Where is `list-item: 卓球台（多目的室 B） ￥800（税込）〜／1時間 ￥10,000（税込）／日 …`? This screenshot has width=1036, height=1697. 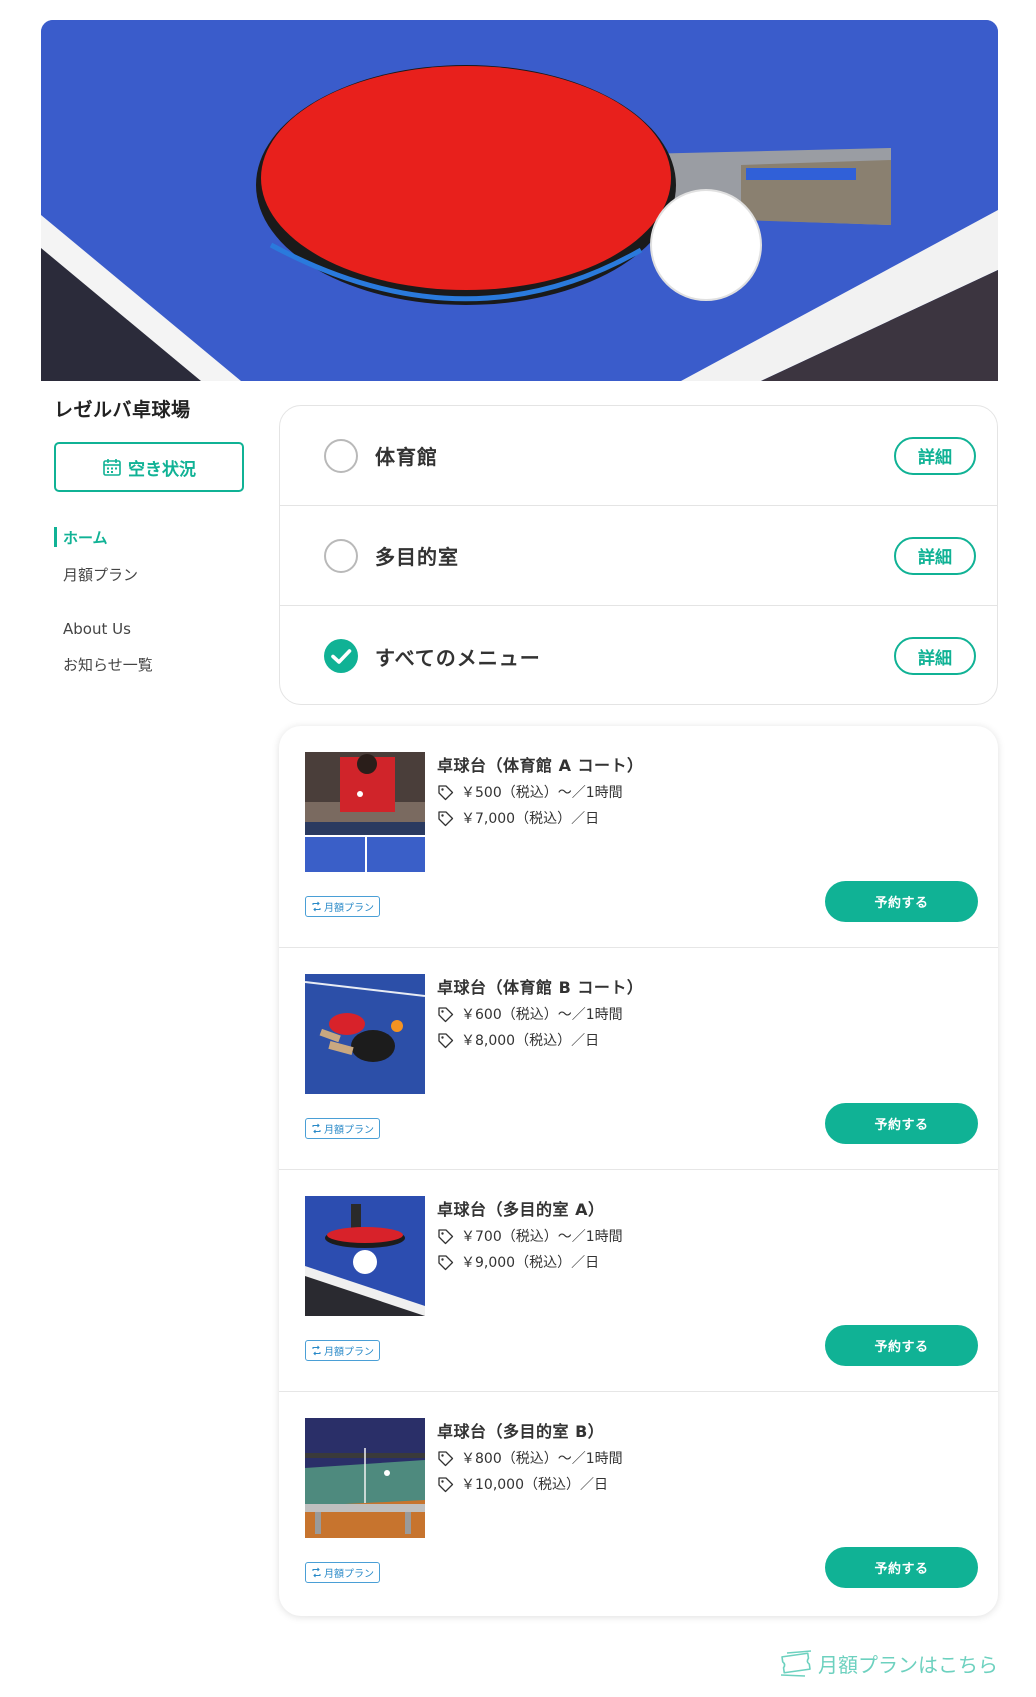 list-item: 卓球台（多目的室 B） ￥800（税込）〜／1時間 ￥10,000（税込）／日 … is located at coordinates (638, 1503).